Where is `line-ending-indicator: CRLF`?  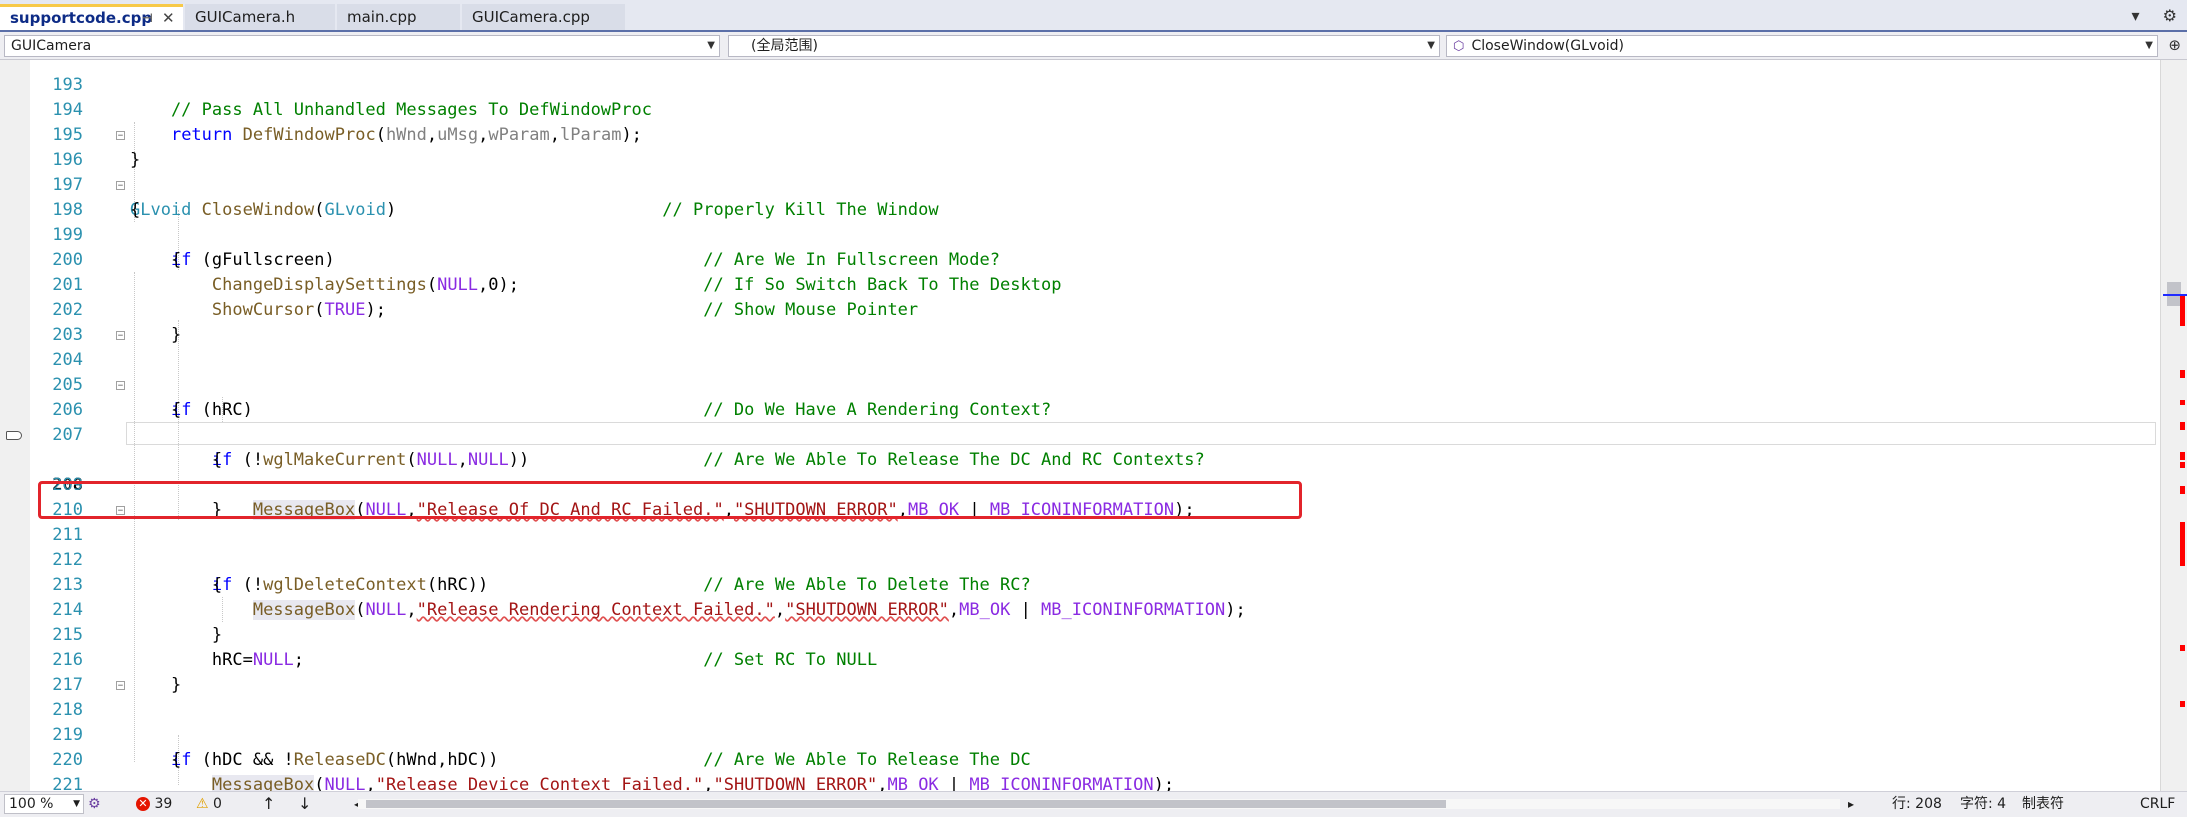 line-ending-indicator: CRLF is located at coordinates (2157, 804).